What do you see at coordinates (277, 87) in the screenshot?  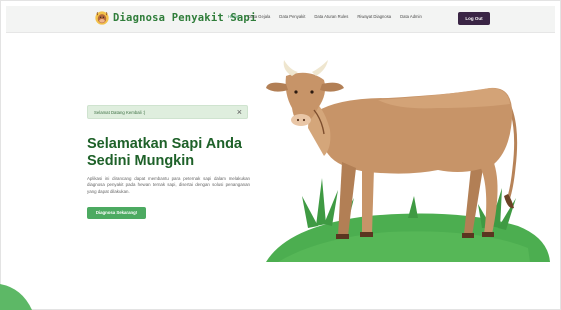 I see `cow-ear-left` at bounding box center [277, 87].